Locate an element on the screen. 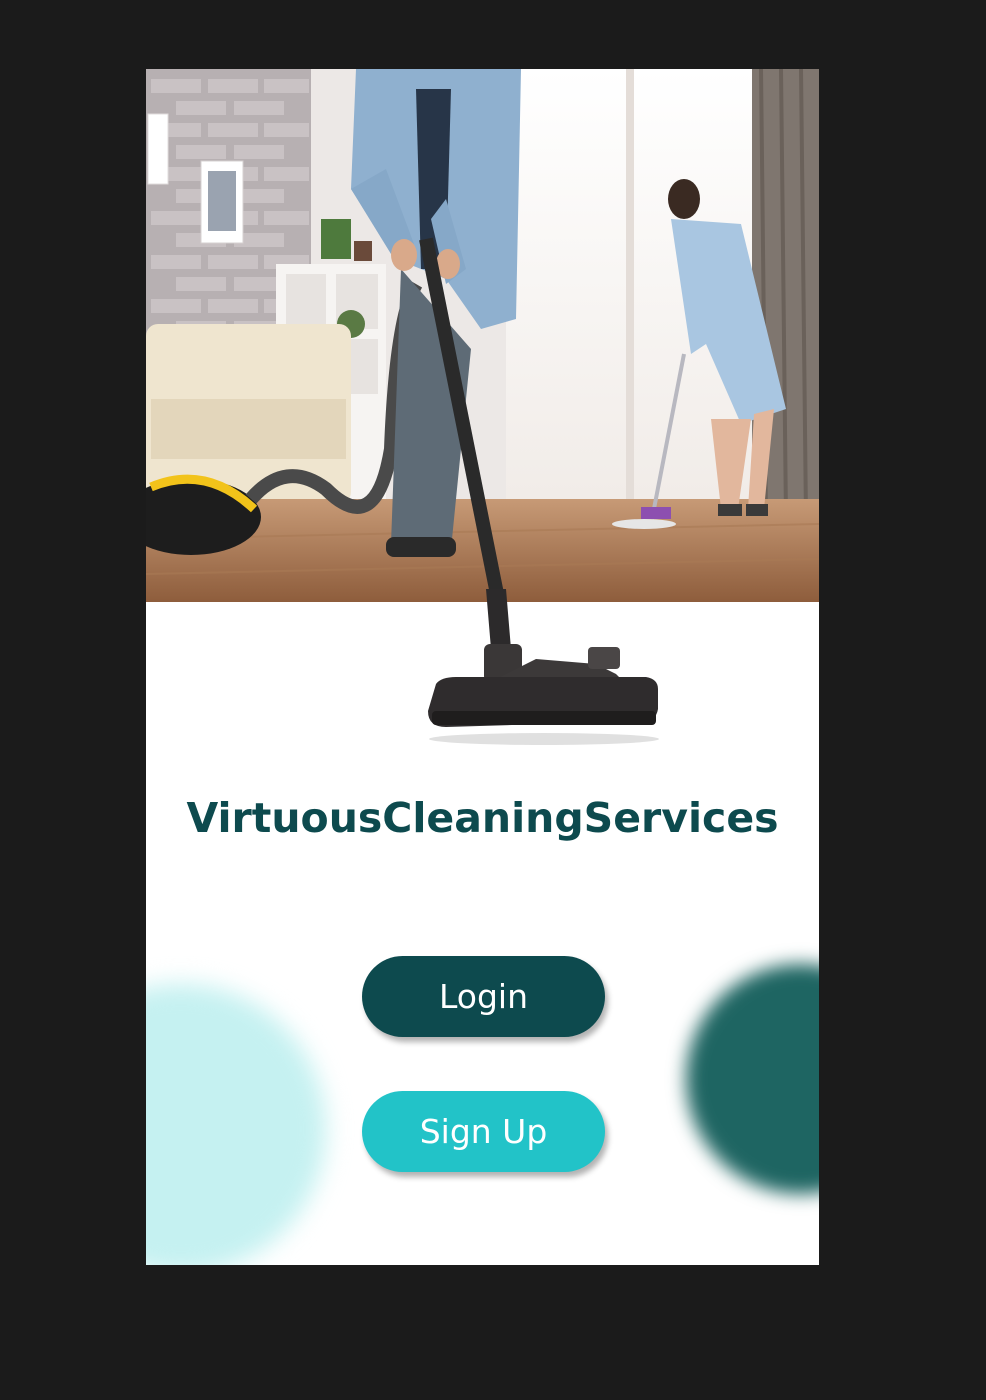  login-button: Login is located at coordinates (483, 996).